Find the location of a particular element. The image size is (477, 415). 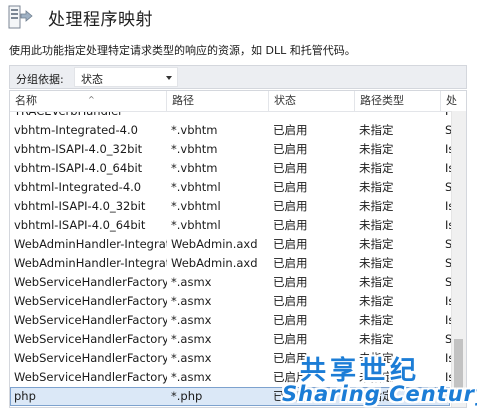

column-header-name: 名称 ^ is located at coordinates (88, 101).